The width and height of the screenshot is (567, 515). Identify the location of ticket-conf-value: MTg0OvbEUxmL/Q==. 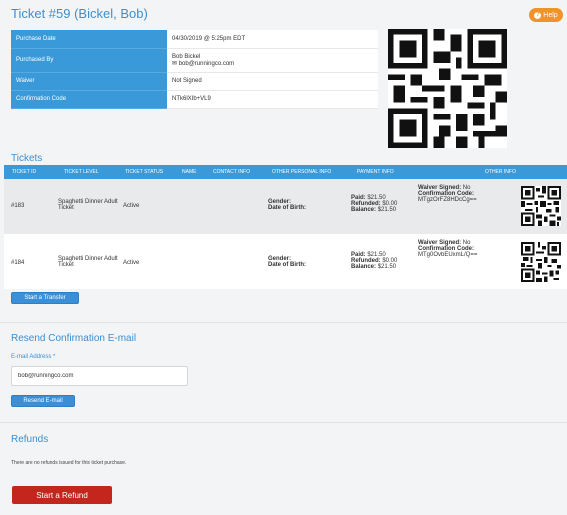
(448, 255).